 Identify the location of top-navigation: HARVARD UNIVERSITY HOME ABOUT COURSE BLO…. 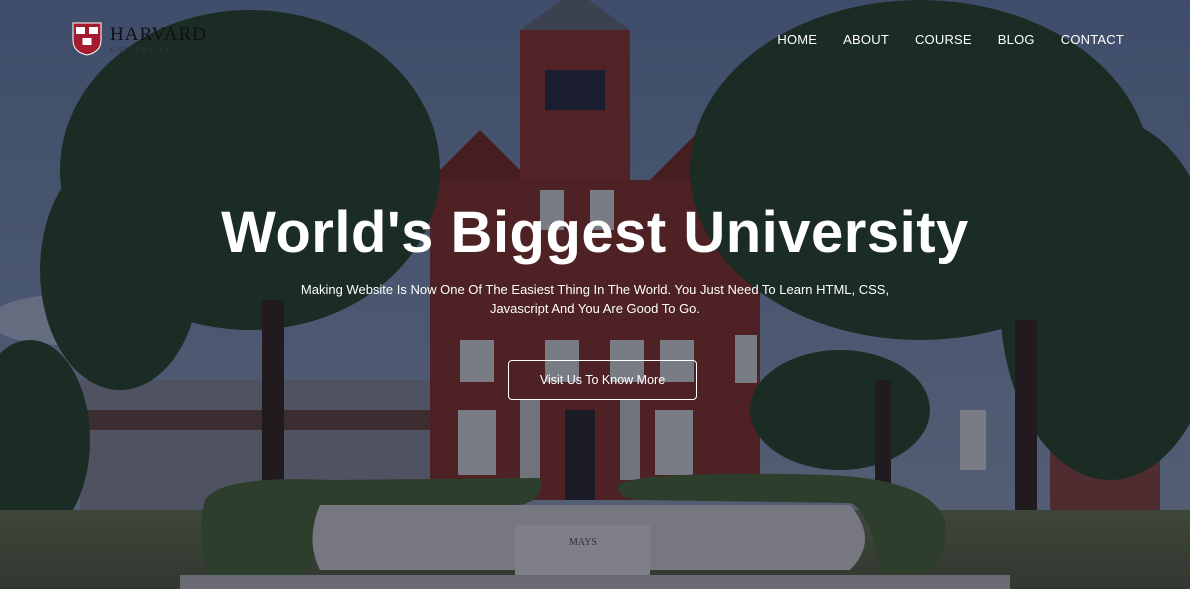
(595, 40).